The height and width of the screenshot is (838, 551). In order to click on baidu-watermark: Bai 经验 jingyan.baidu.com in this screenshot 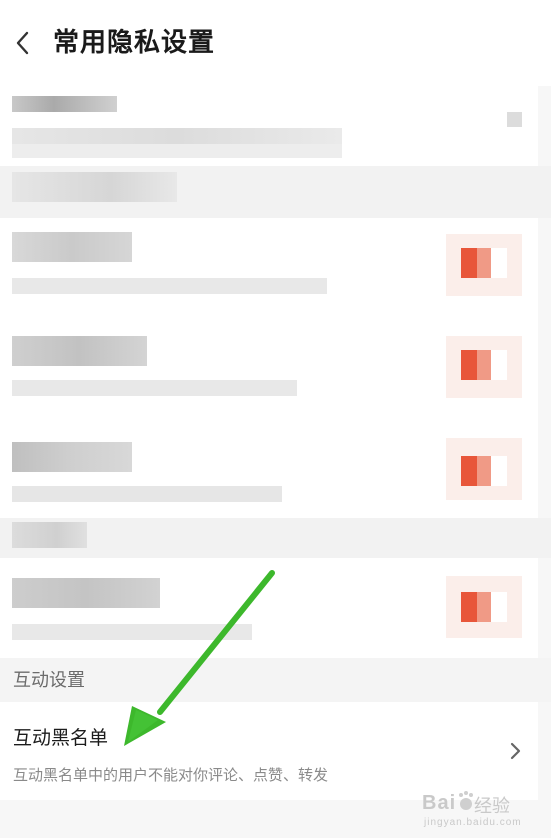, I will do `click(484, 810)`.